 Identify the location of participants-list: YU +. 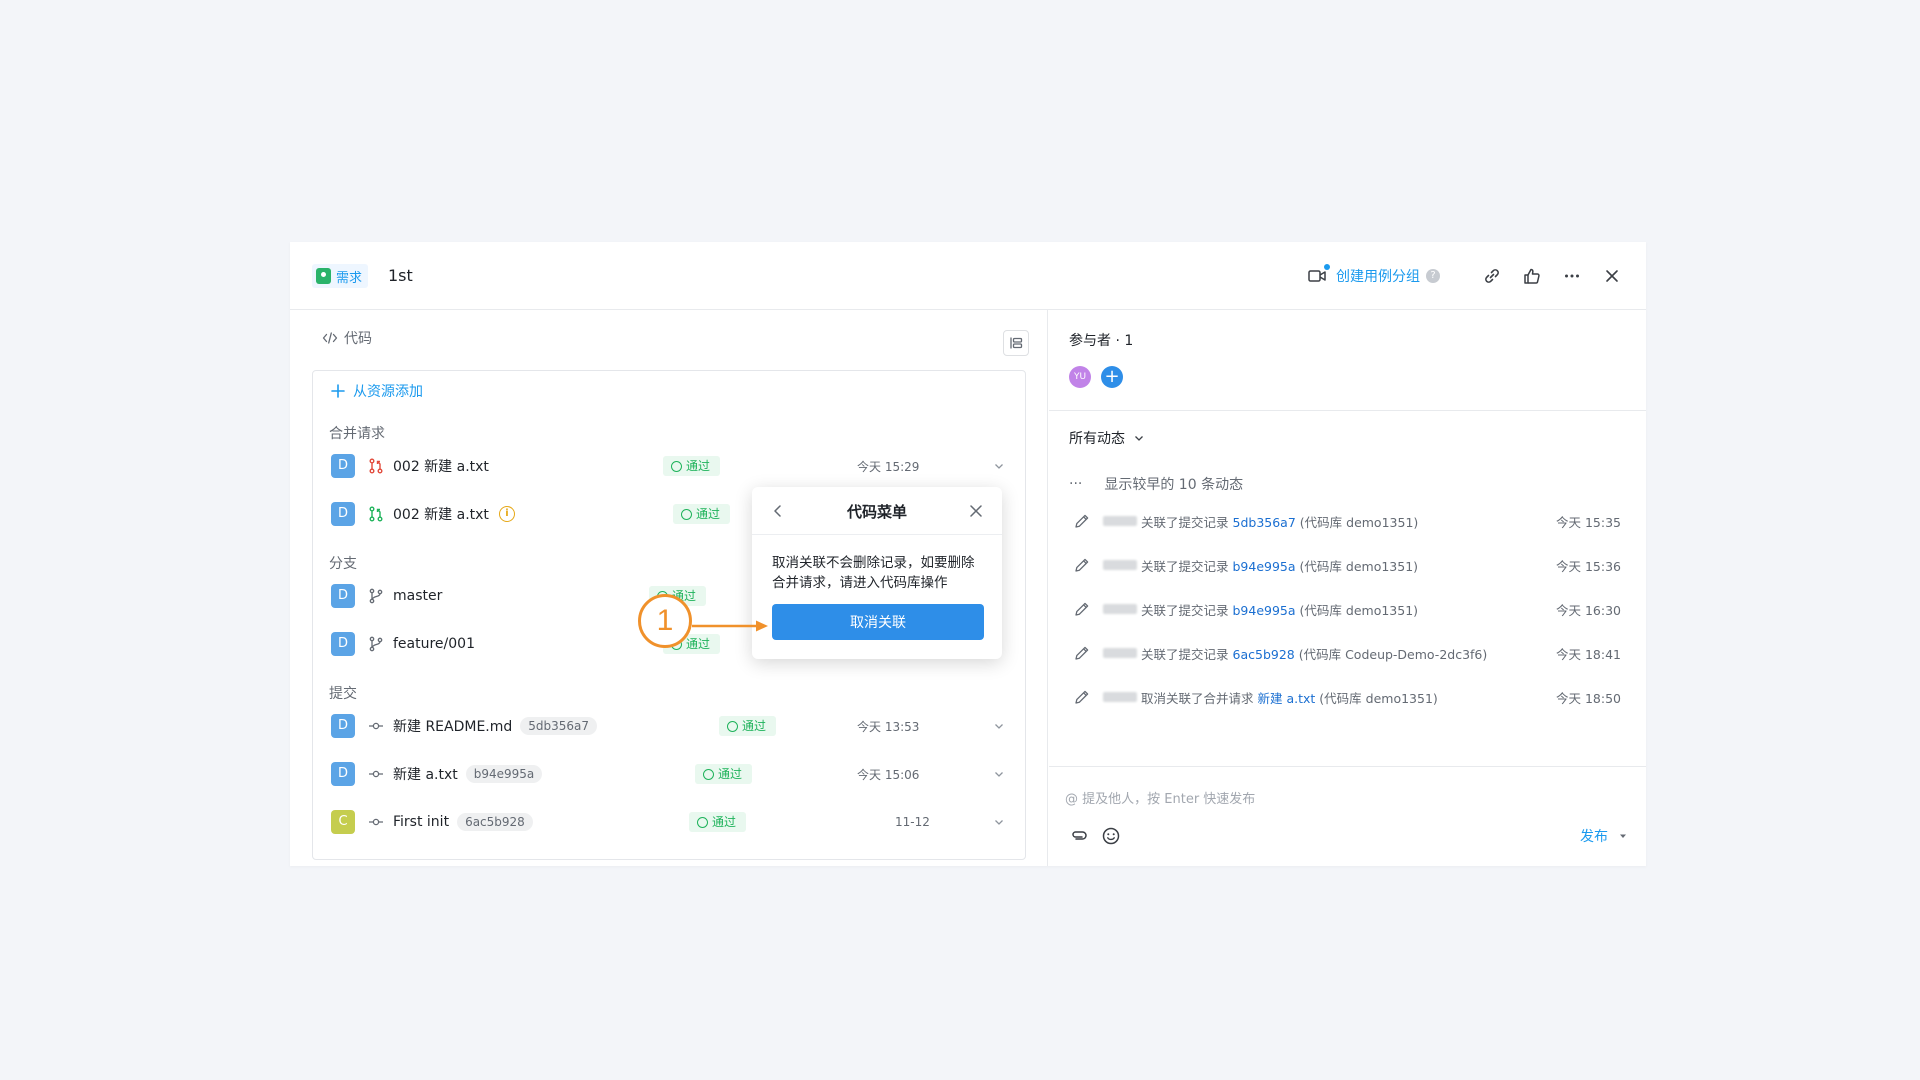
(1096, 377).